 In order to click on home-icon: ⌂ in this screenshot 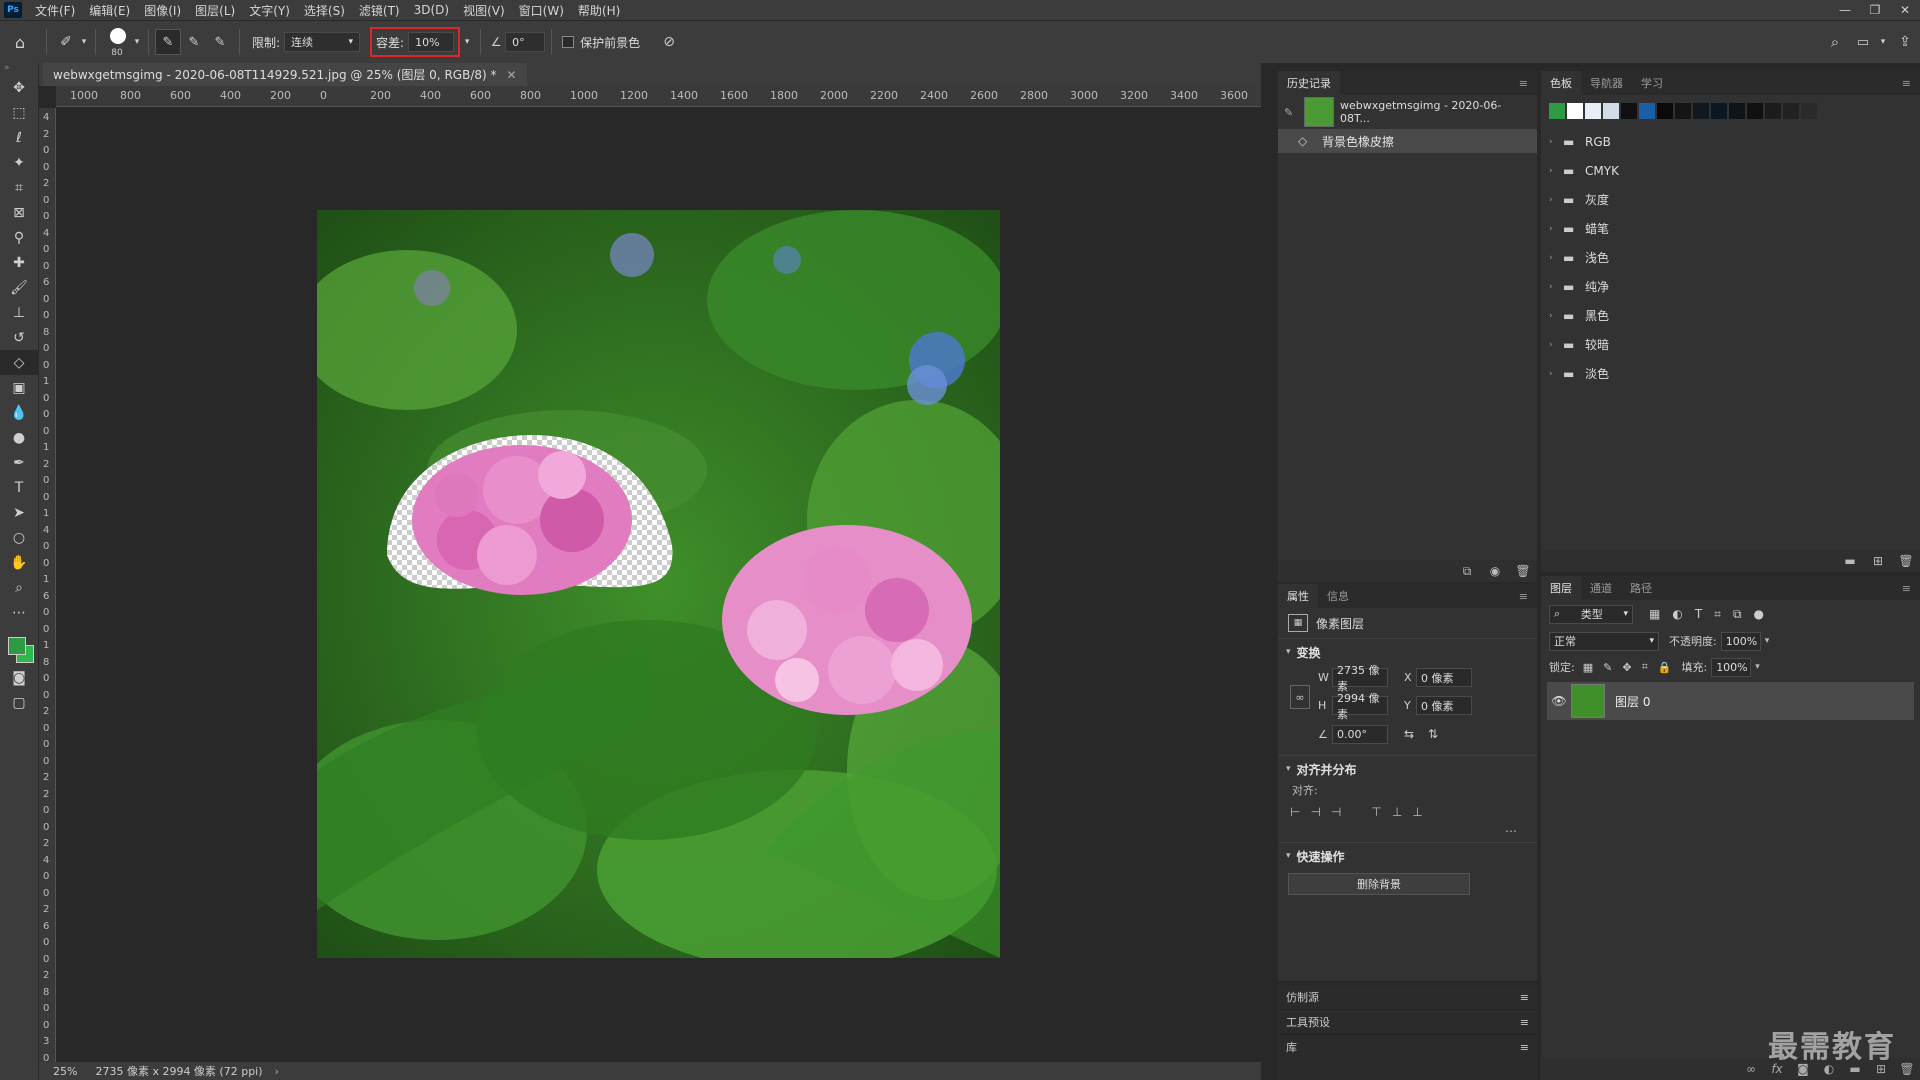, I will do `click(20, 42)`.